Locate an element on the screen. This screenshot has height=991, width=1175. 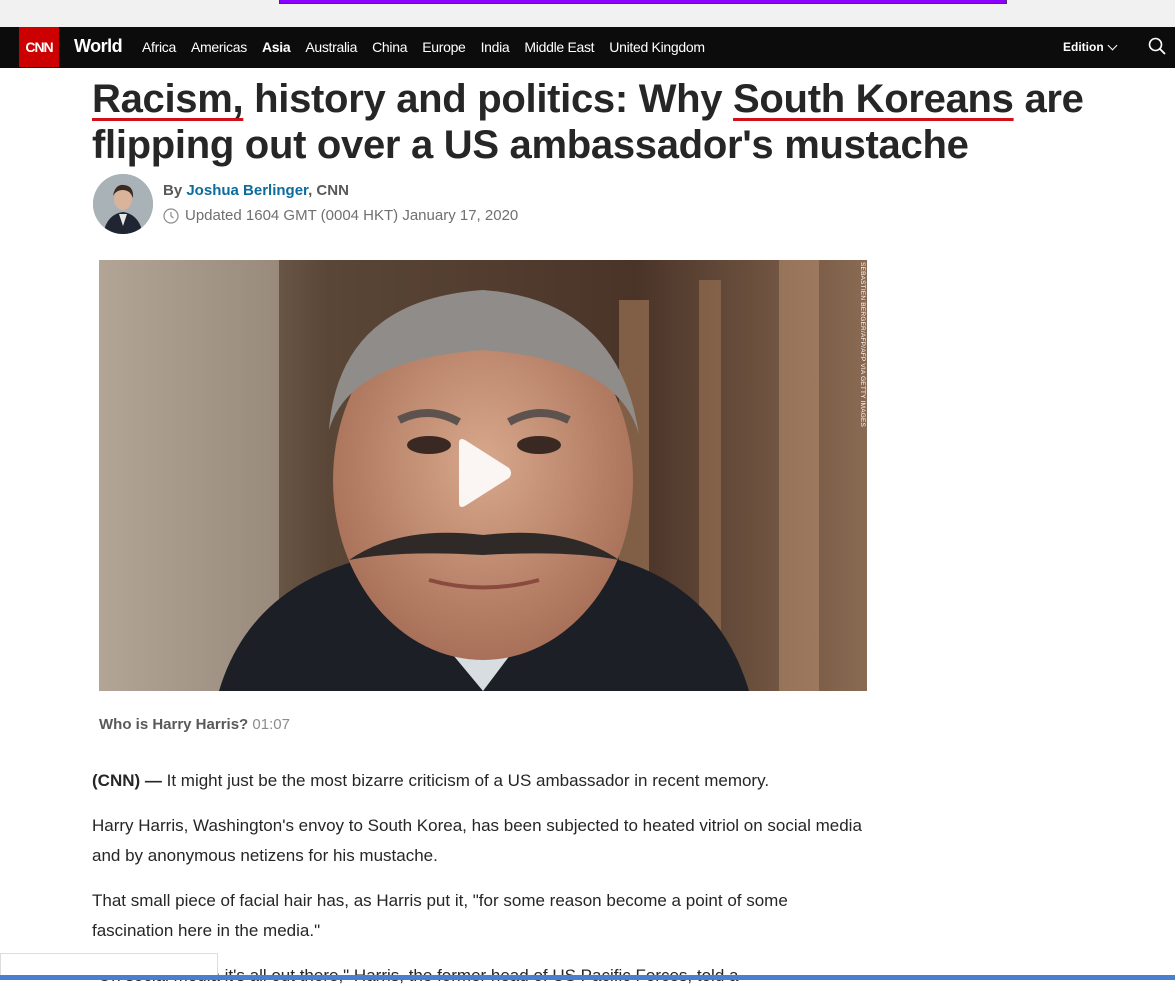
play-icon is located at coordinates (485, 473).